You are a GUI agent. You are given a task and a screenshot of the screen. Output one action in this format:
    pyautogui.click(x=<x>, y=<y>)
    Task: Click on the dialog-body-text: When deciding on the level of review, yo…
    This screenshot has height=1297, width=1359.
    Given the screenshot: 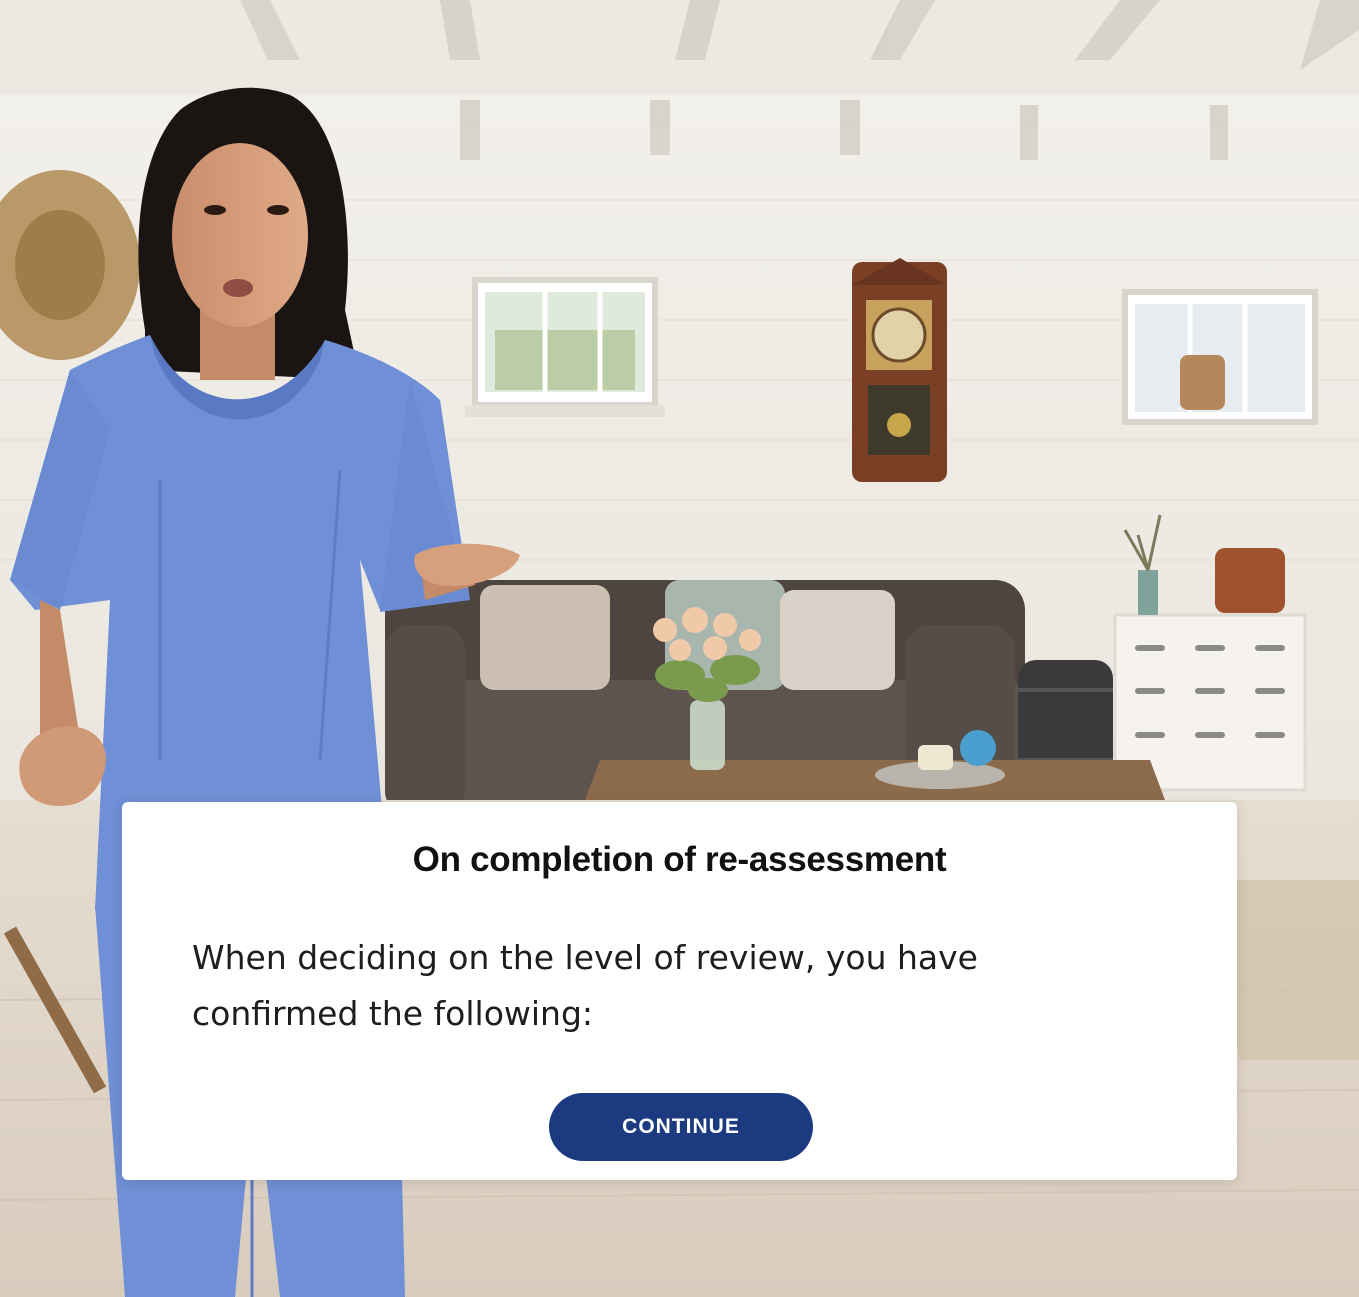 What is the action you would take?
    pyautogui.click(x=585, y=985)
    